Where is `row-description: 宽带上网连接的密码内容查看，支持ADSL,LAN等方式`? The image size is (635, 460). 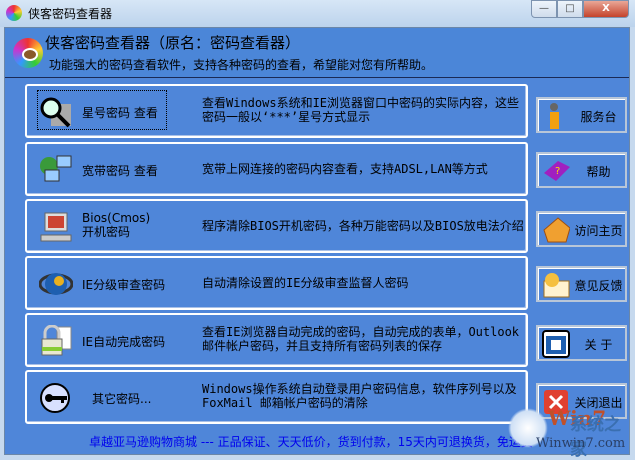 row-description: 宽带上网连接的密码内容查看，支持ADSL,LAN等方式 is located at coordinates (345, 169).